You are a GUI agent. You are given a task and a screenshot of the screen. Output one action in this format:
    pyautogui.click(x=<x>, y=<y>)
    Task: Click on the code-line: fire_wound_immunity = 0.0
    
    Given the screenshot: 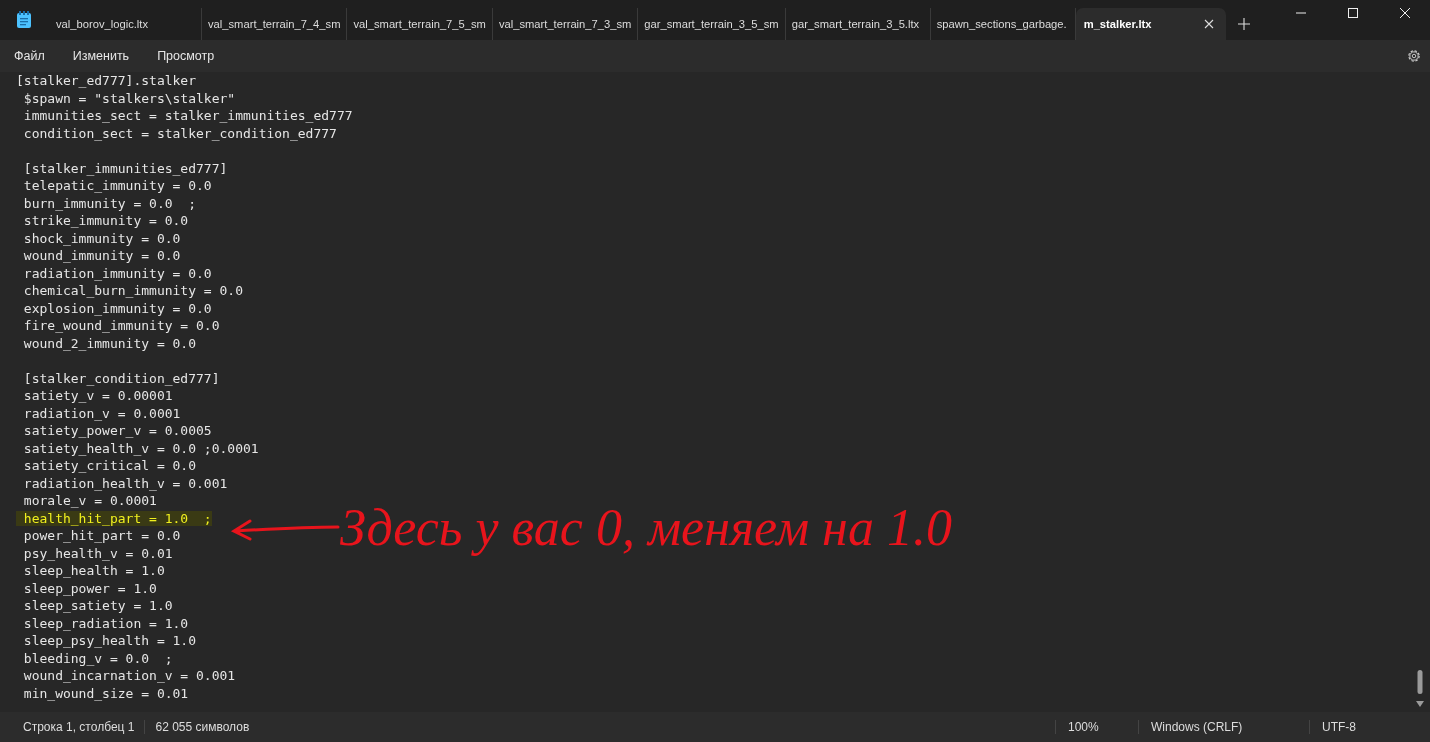 What is the action you would take?
    pyautogui.click(x=121, y=325)
    